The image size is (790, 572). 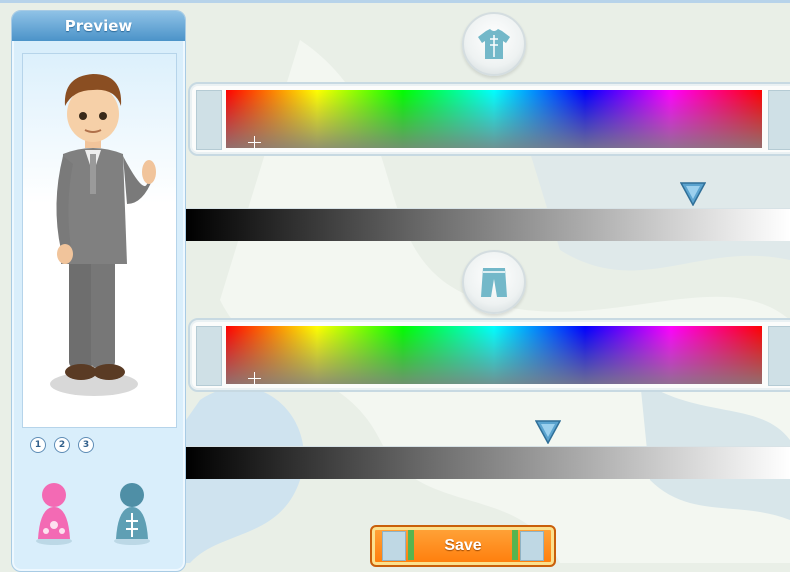 What do you see at coordinates (693, 194) in the screenshot?
I see `shirt-brightness-slider-handle` at bounding box center [693, 194].